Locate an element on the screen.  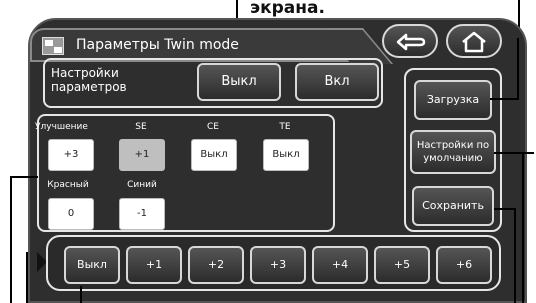
back-arrow-icon is located at coordinates (411, 42).